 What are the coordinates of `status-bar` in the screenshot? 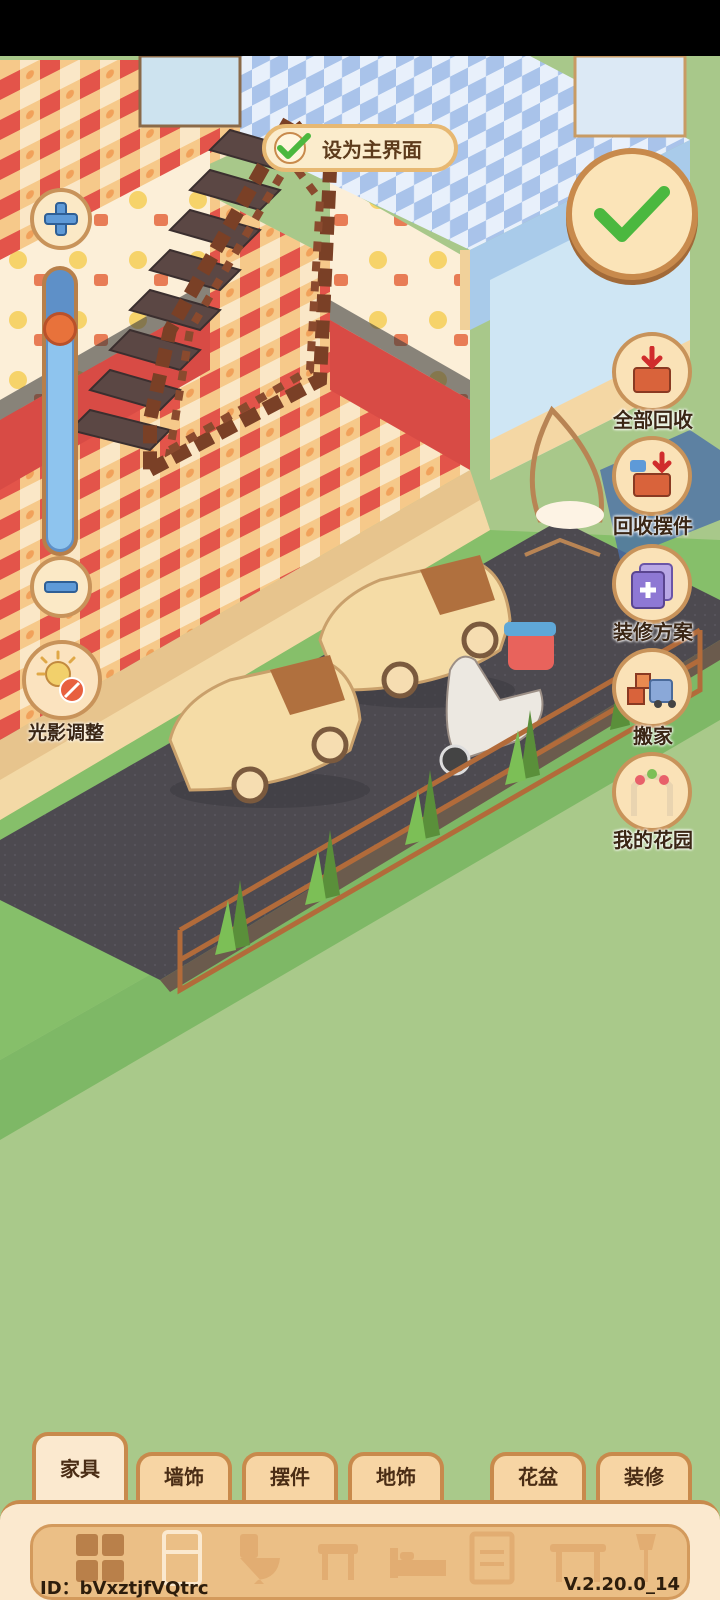 It's located at (360, 28).